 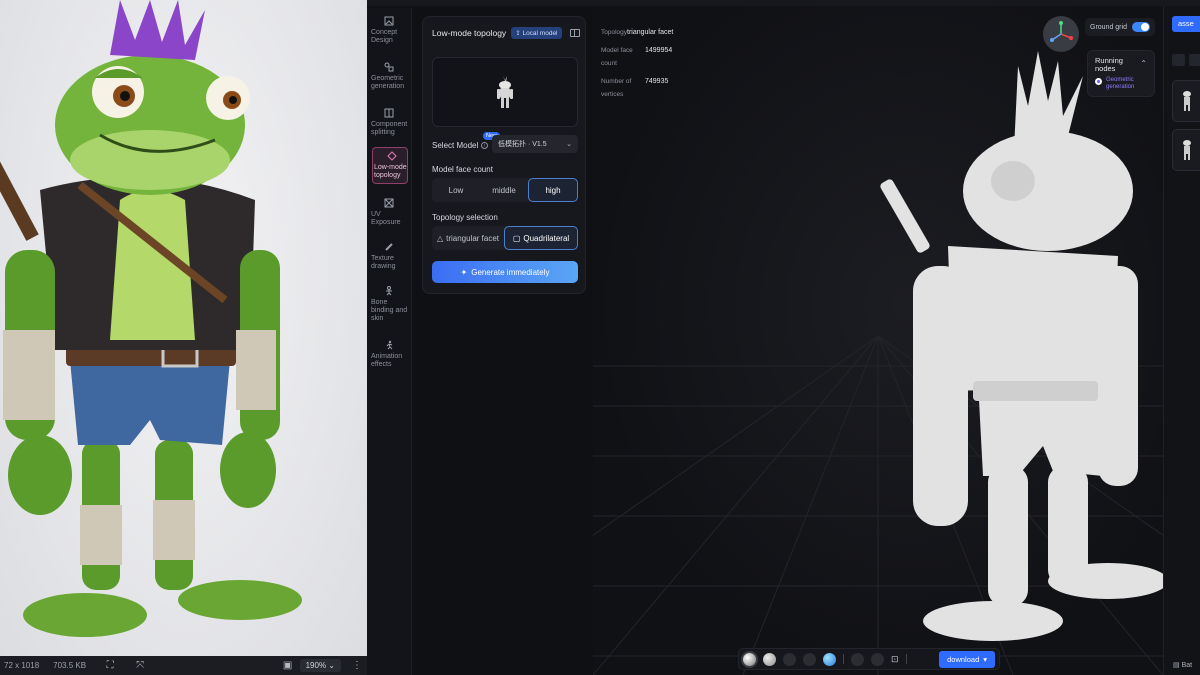 I want to click on face-count-segmented: Low middle high, so click(x=505, y=190).